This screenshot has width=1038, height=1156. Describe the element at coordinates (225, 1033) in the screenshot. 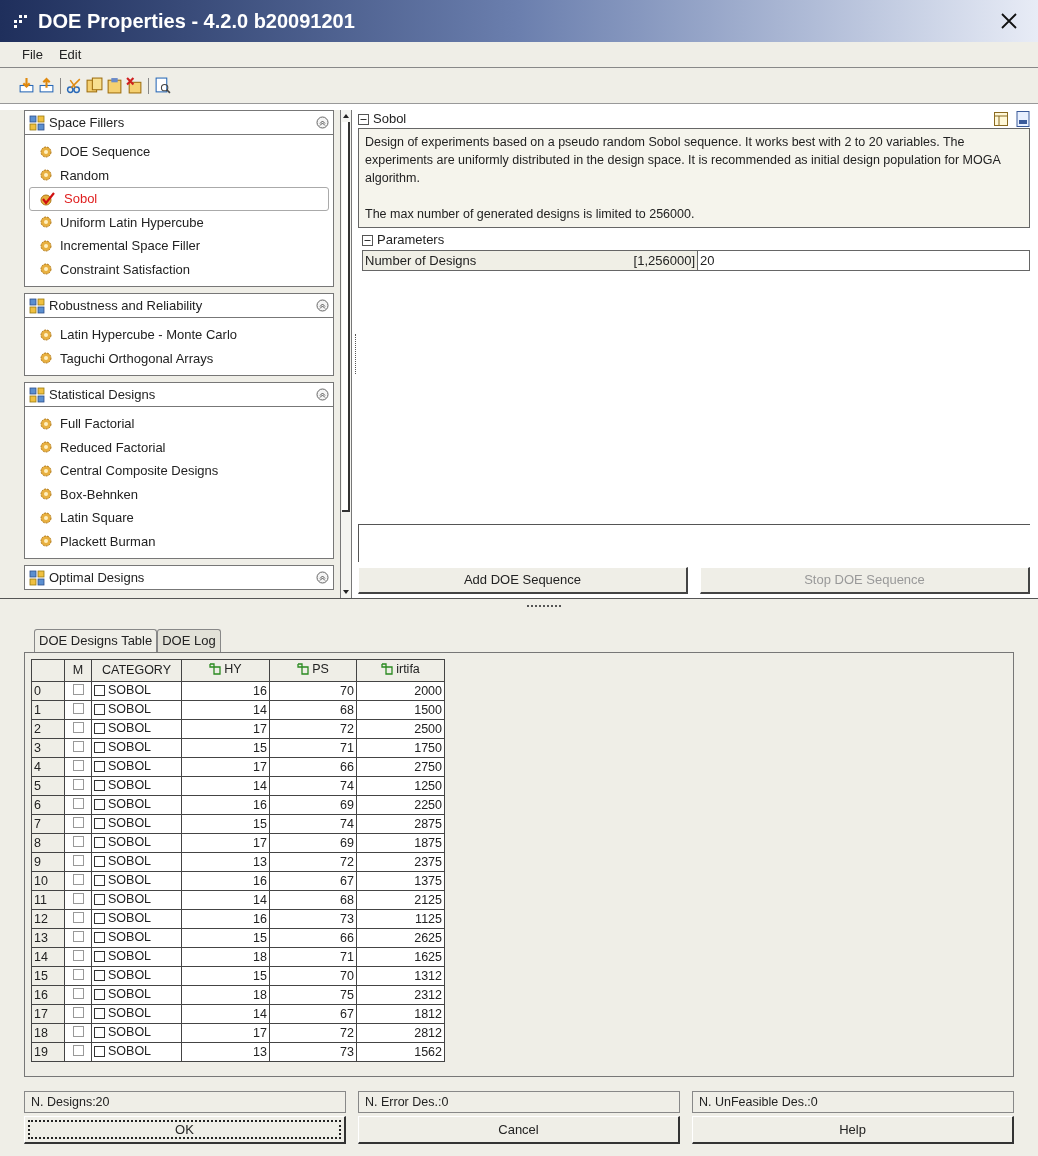

I see `table-cell: 17` at that location.